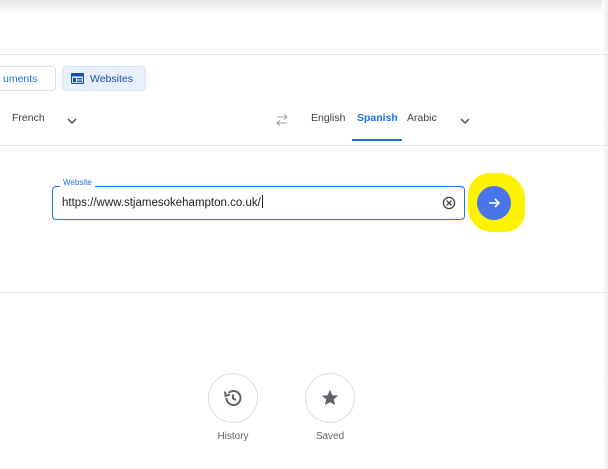 This screenshot has height=469, width=608. I want to click on tab-websites: Websites, so click(104, 78).